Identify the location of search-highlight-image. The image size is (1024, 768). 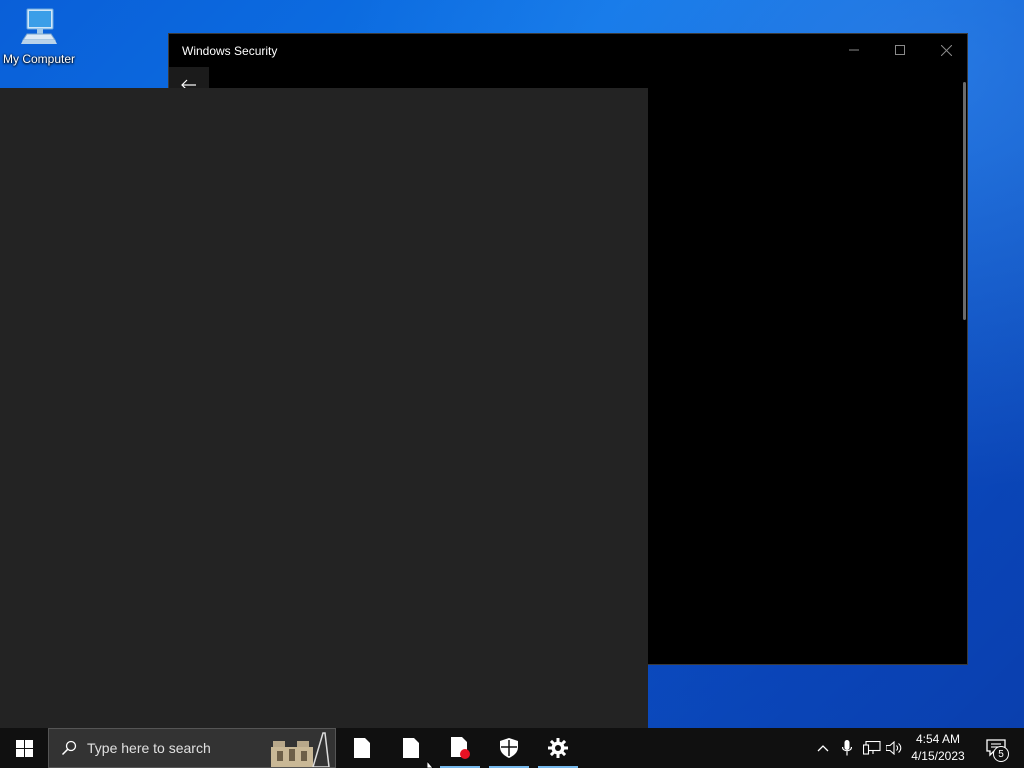
(300, 749).